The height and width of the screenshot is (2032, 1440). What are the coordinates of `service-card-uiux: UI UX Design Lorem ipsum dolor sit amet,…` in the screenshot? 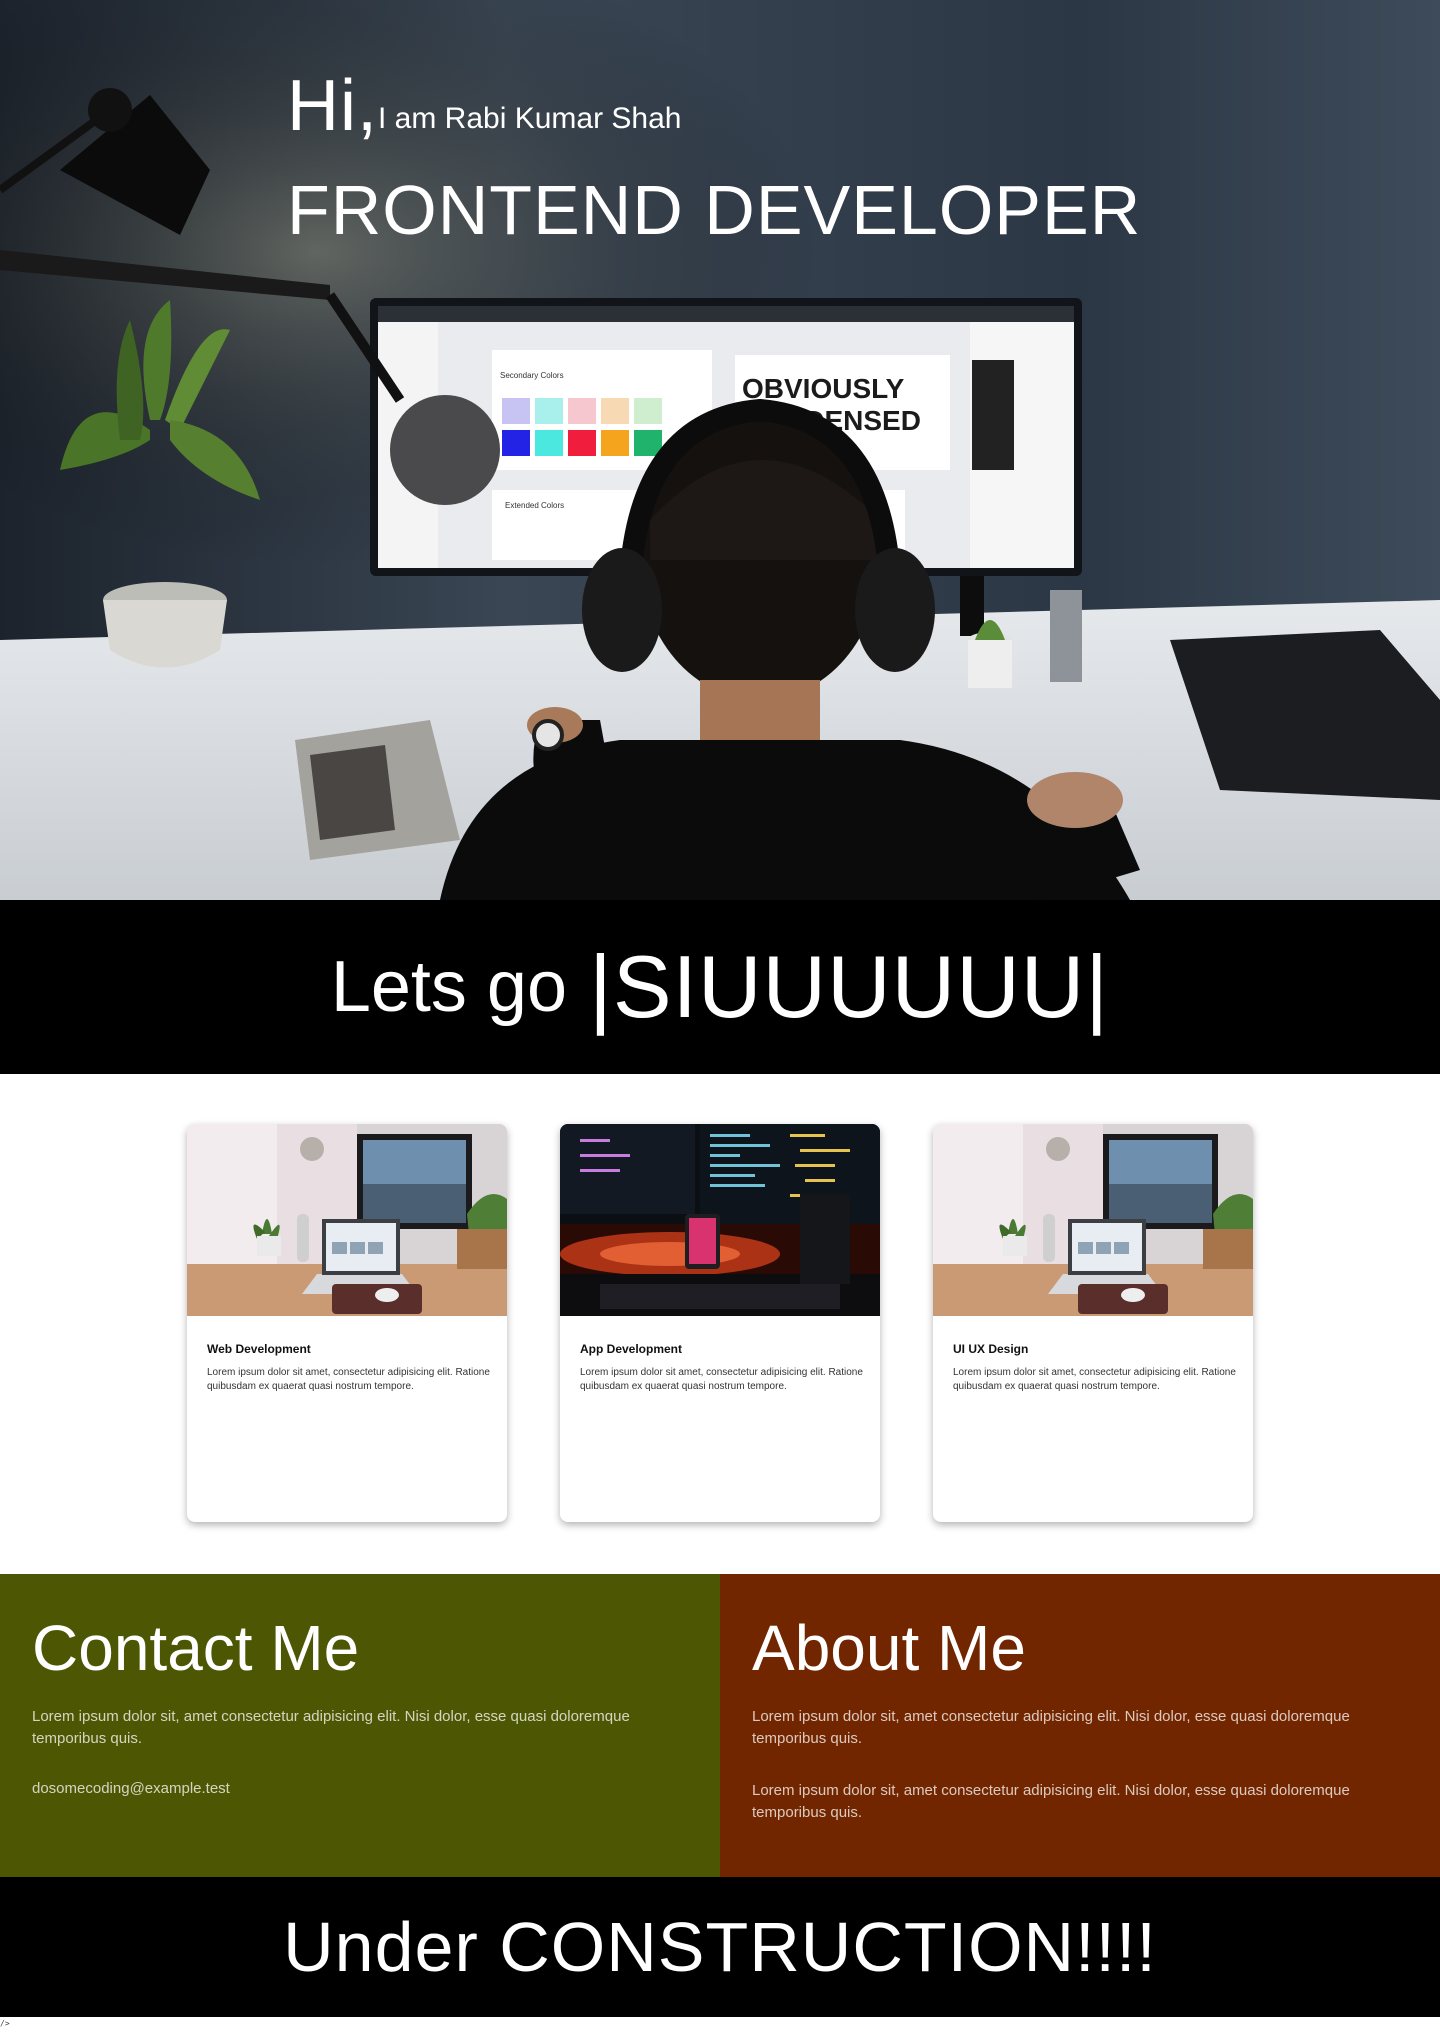 It's located at (1093, 1323).